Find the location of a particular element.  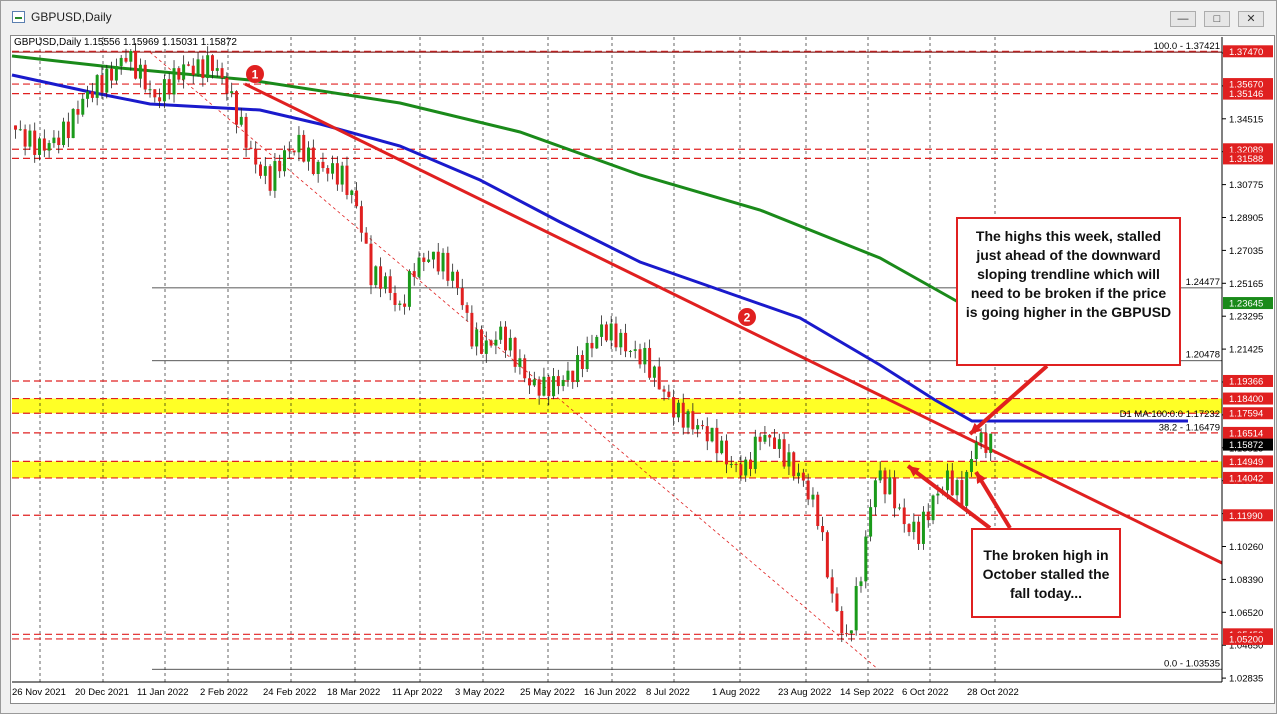

level-label: 38.2 - 1.16479 is located at coordinates (1189, 428).